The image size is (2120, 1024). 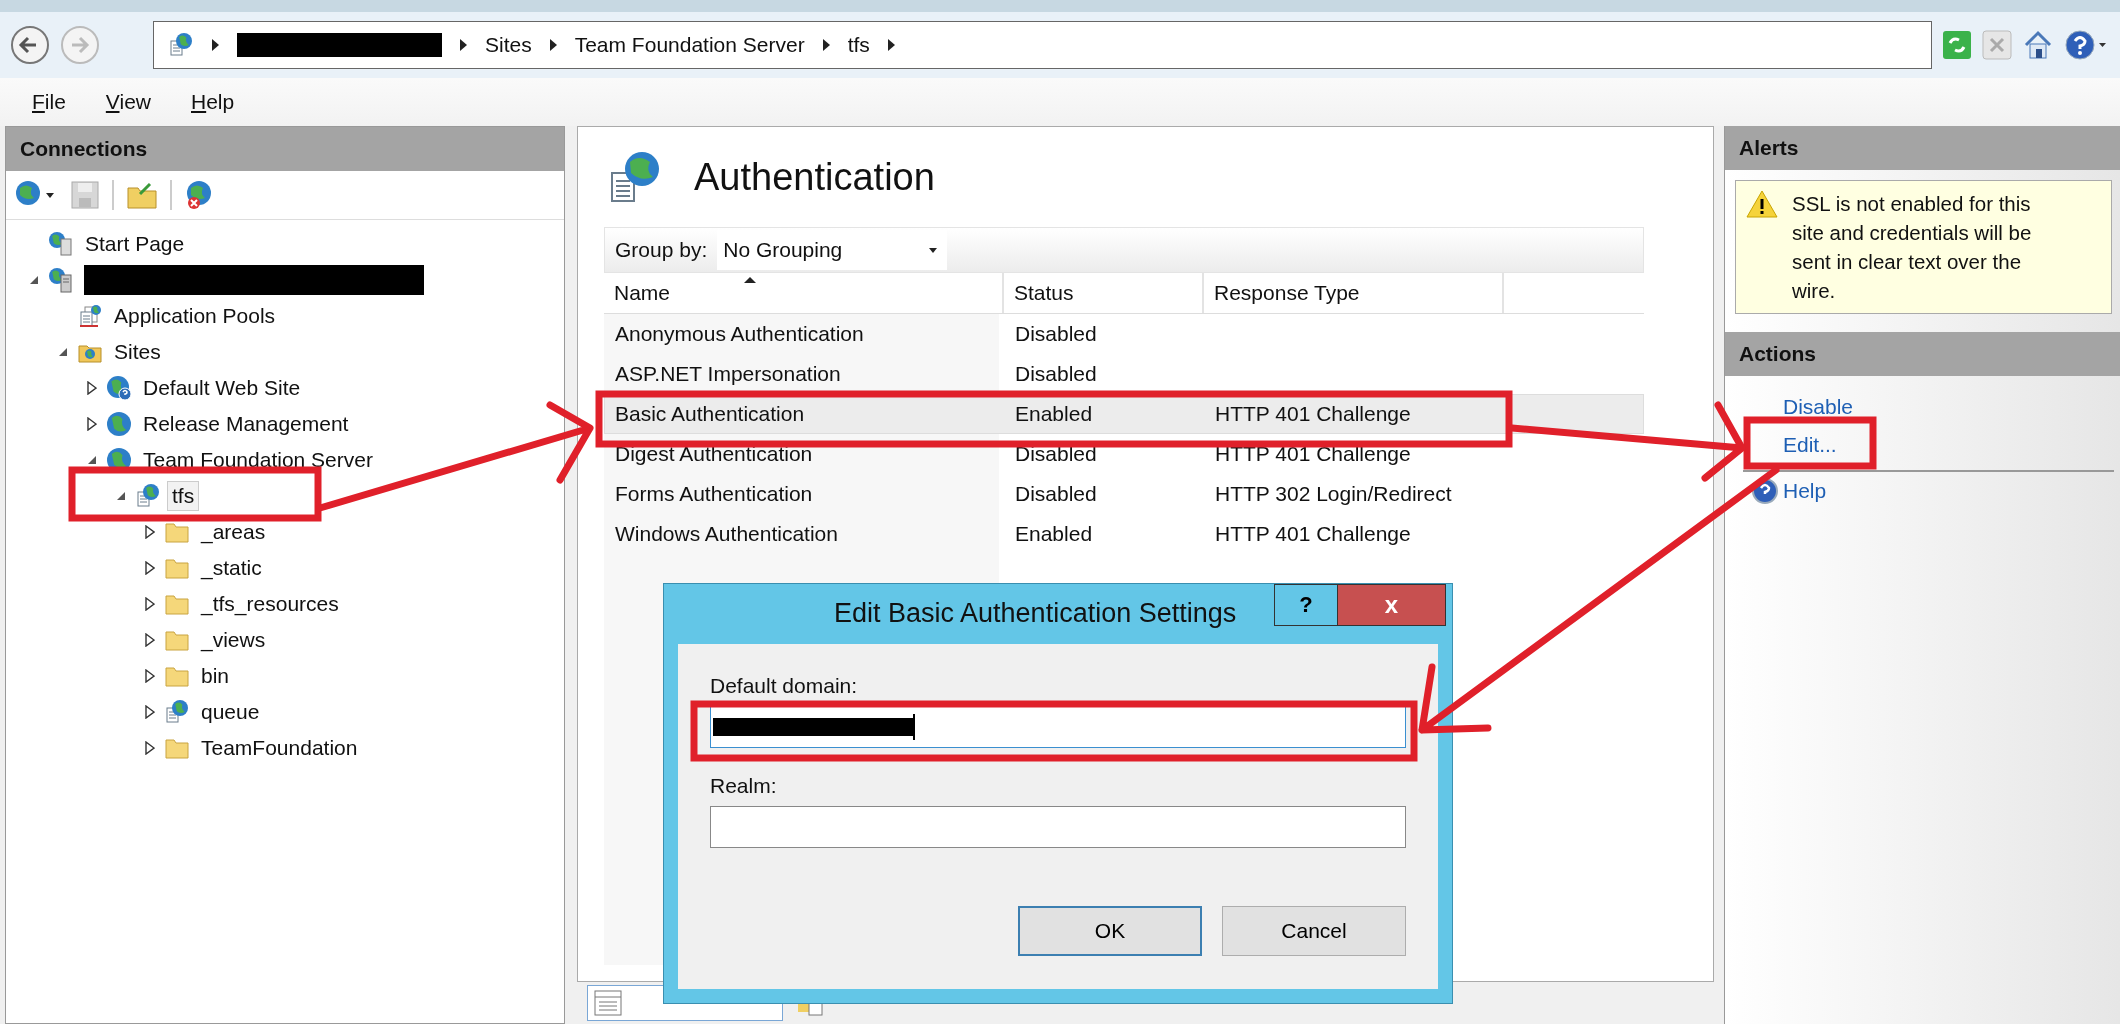 I want to click on start-page-icon, so click(x=61, y=244).